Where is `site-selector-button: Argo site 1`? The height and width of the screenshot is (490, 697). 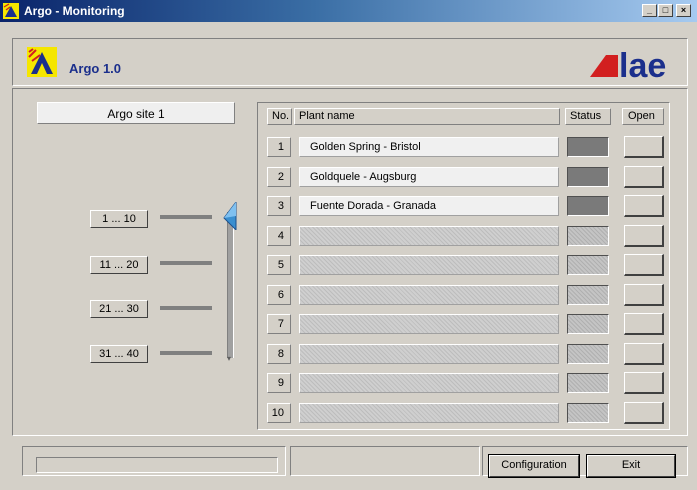
site-selector-button: Argo site 1 is located at coordinates (136, 113).